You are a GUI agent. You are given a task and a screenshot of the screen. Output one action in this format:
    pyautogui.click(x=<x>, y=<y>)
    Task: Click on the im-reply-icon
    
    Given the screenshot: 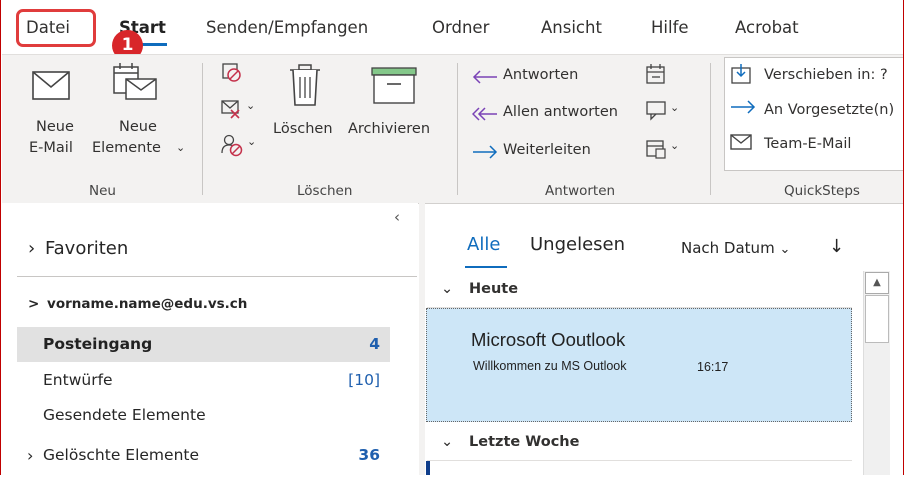 What is the action you would take?
    pyautogui.click(x=656, y=110)
    